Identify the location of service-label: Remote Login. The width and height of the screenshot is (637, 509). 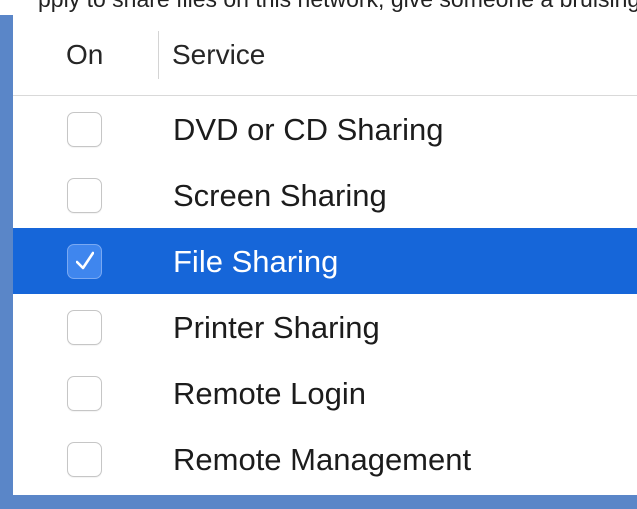
(270, 393).